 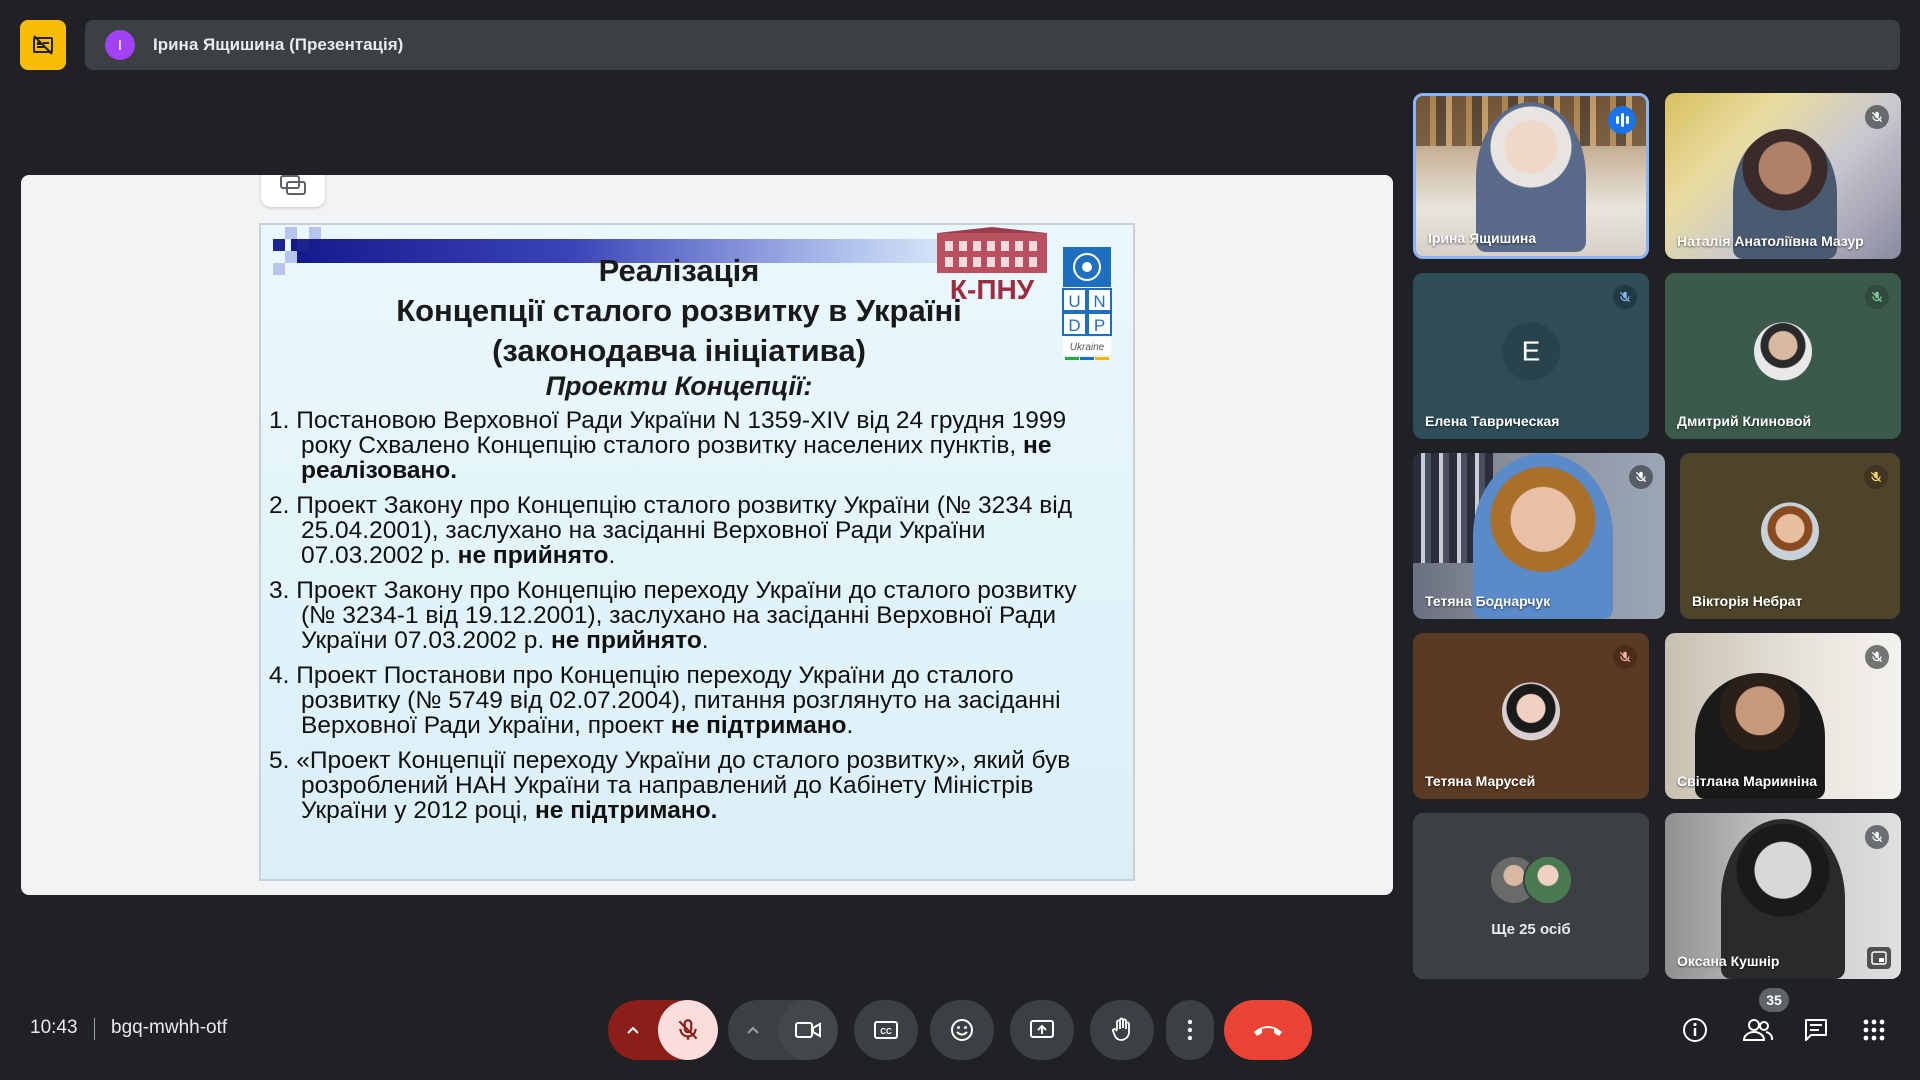 I want to click on participant-tile: Е Елена Тавричеcкая, so click(x=1531, y=356).